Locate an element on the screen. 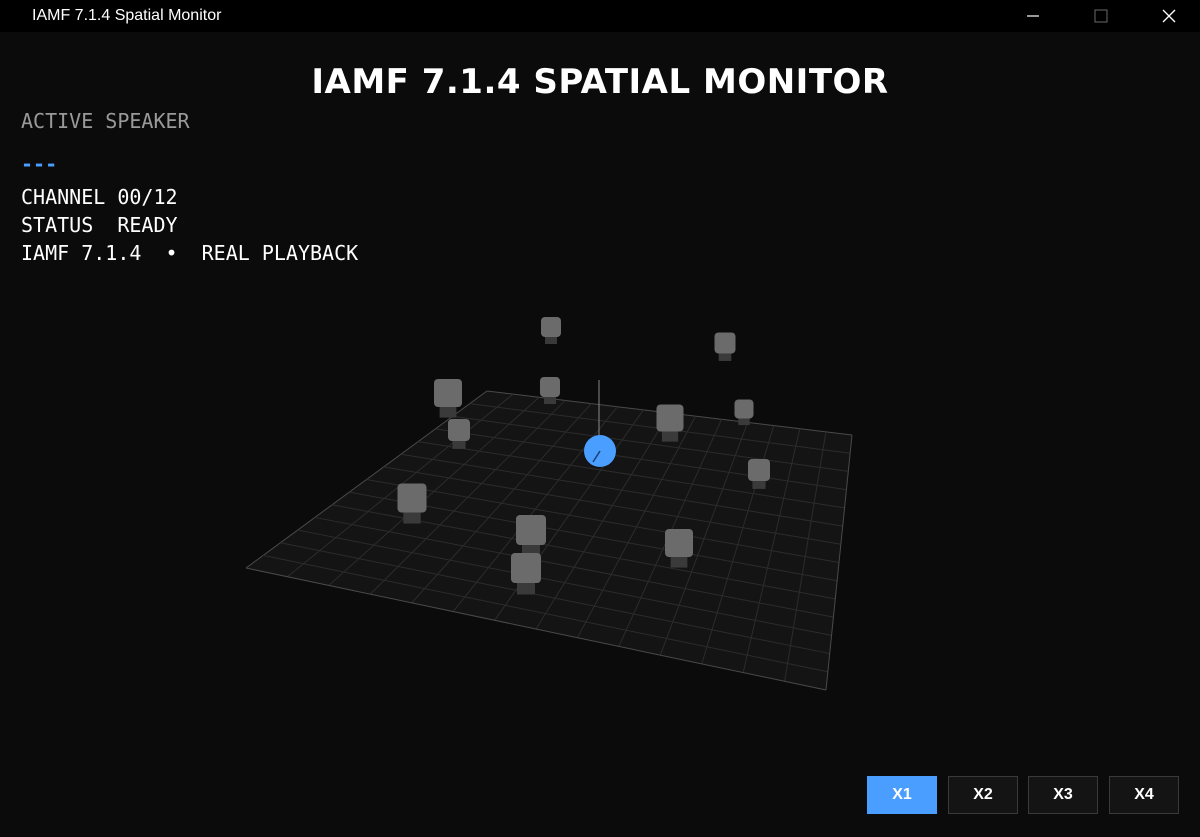  minimize-button is located at coordinates (1033, 16).